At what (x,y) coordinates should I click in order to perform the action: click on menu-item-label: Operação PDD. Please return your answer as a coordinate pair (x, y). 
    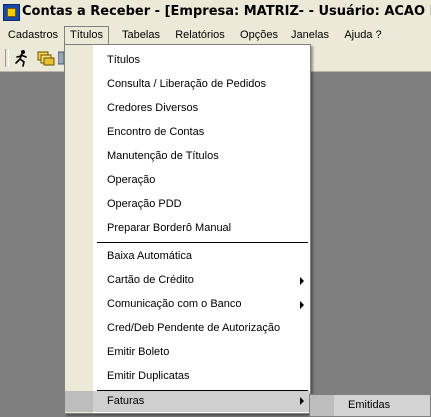
    Looking at the image, I should click on (144, 204).